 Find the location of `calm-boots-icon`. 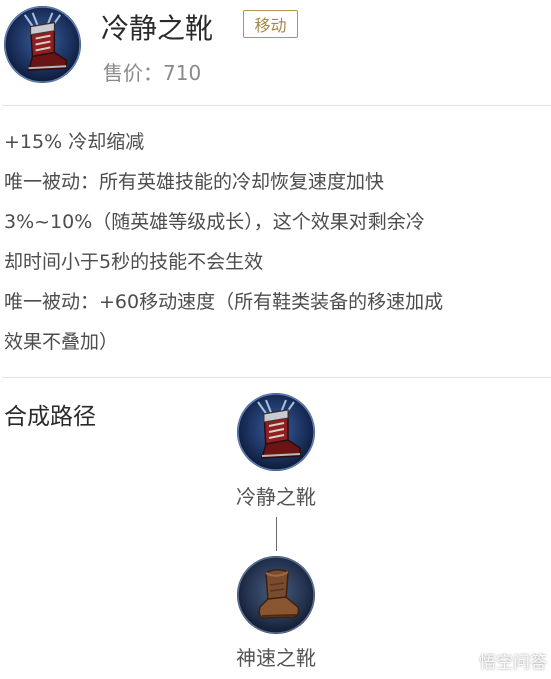

calm-boots-icon is located at coordinates (276, 432).